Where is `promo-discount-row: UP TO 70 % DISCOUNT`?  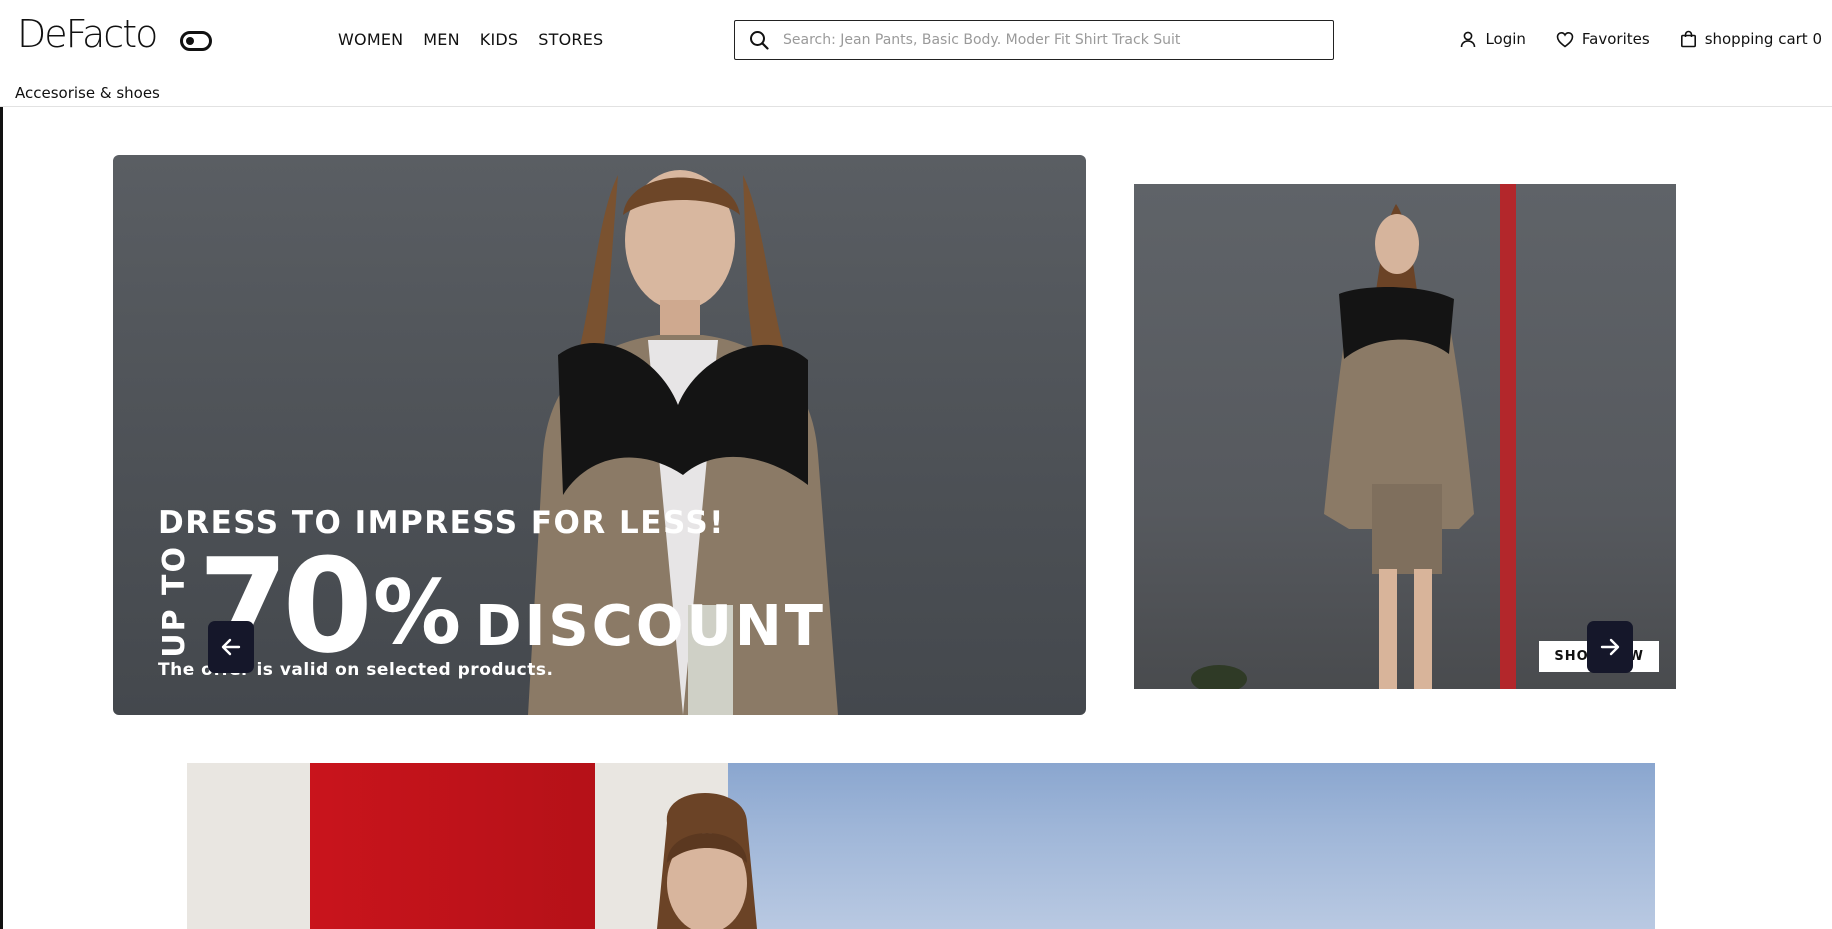 promo-discount-row: UP TO 70 % DISCOUNT is located at coordinates (491, 606).